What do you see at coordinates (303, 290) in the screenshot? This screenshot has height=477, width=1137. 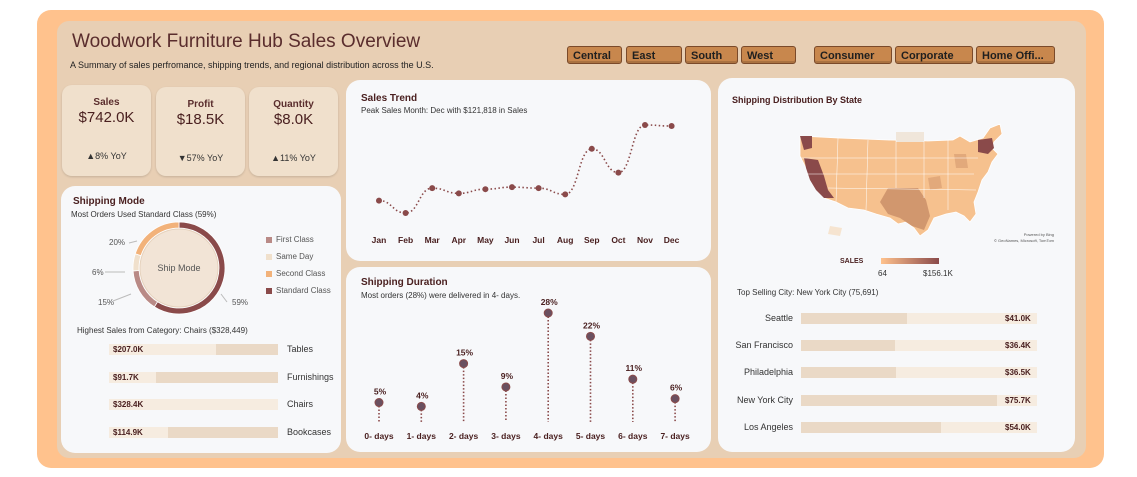 I see `legend-label: Standard Class` at bounding box center [303, 290].